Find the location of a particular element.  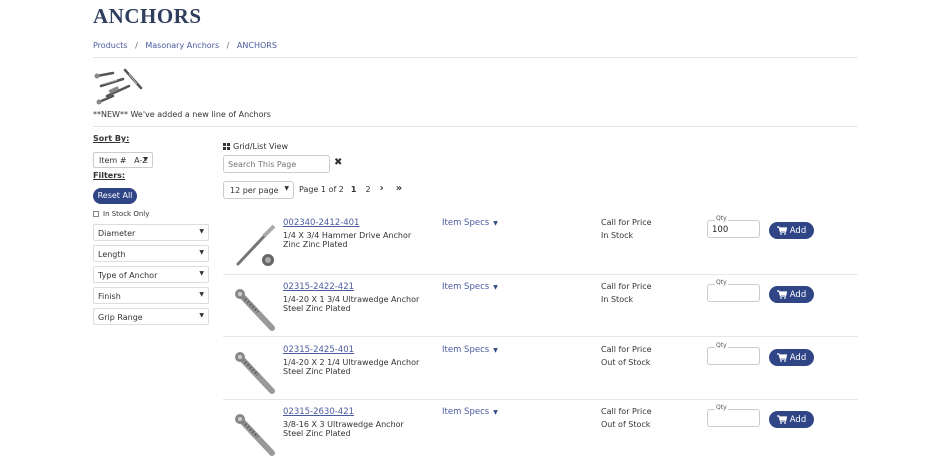

page-2-link: 2 is located at coordinates (367, 189).